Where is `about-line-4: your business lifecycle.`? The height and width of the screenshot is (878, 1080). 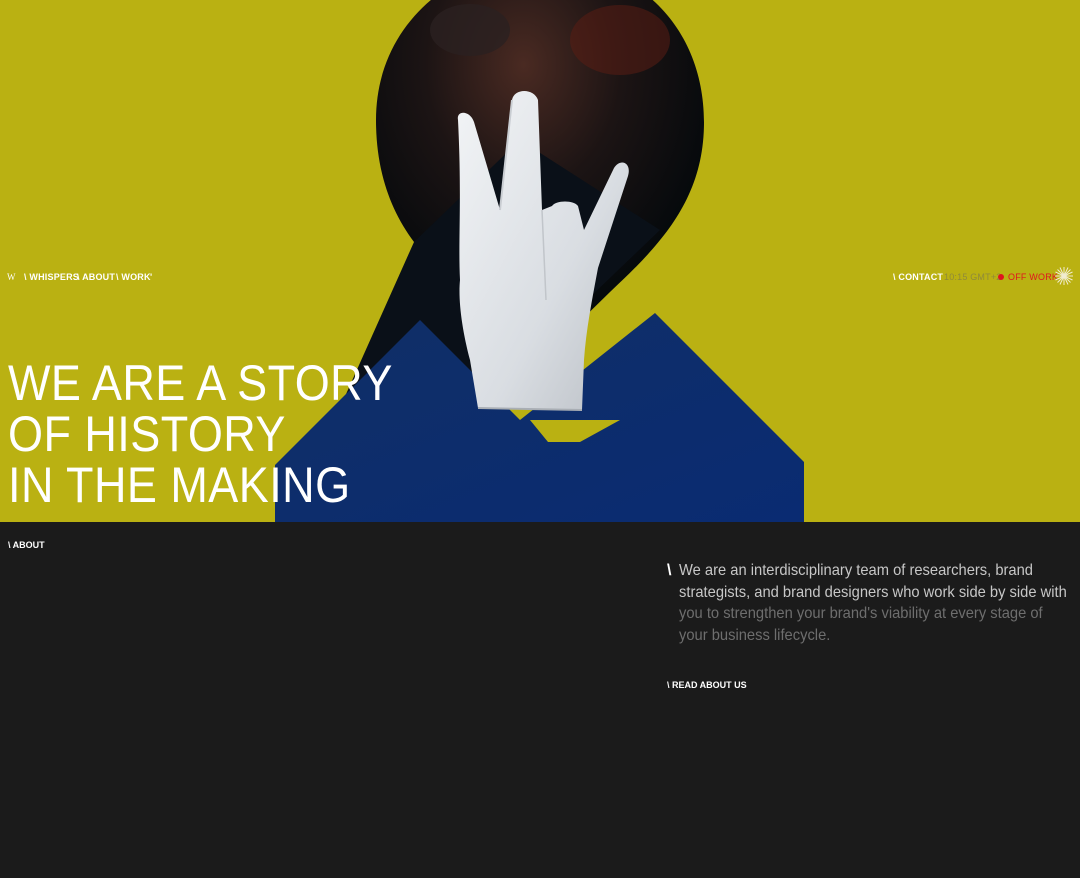
about-line-4: your business lifecycle. is located at coordinates (755, 635).